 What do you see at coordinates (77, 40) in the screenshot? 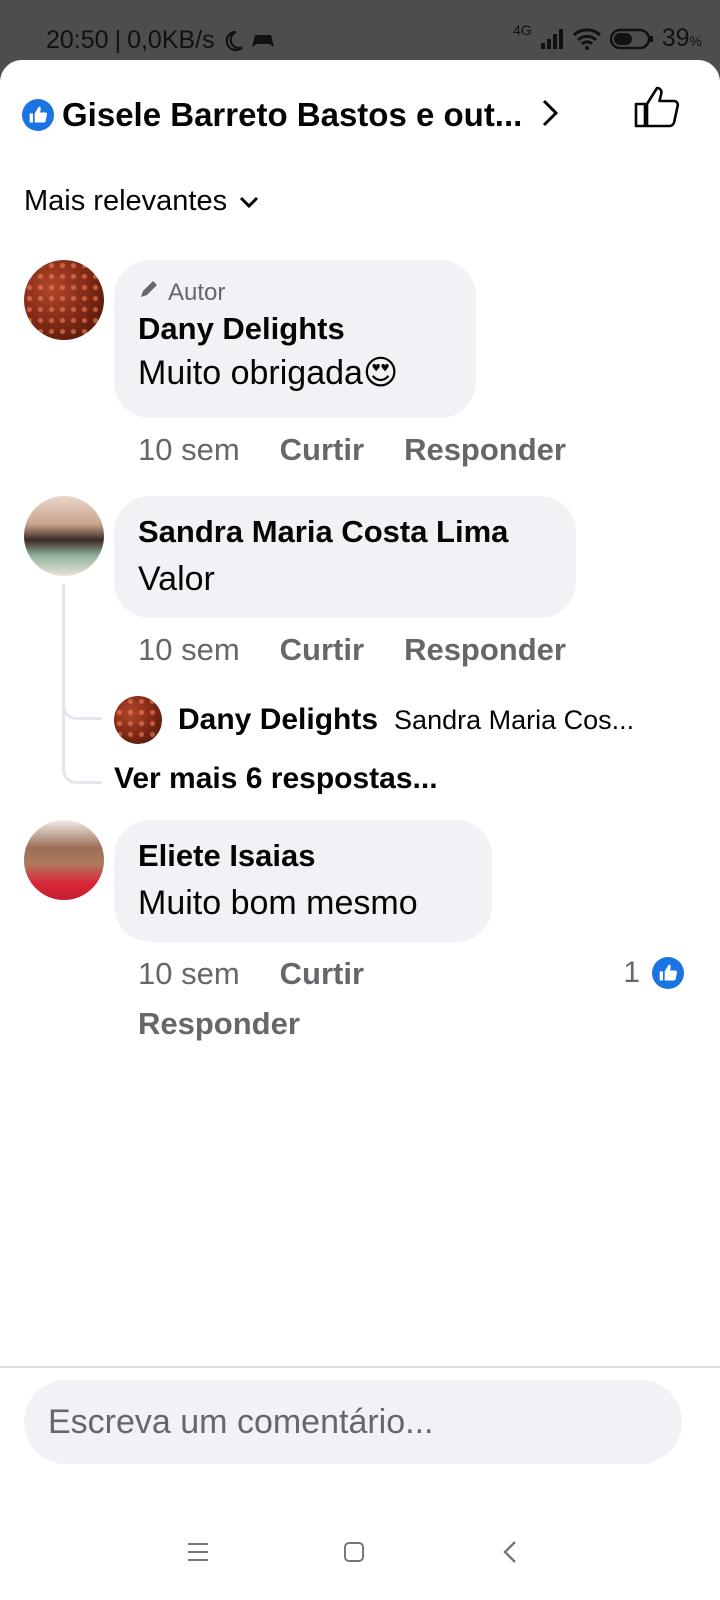
I see `status-time: 20:50` at bounding box center [77, 40].